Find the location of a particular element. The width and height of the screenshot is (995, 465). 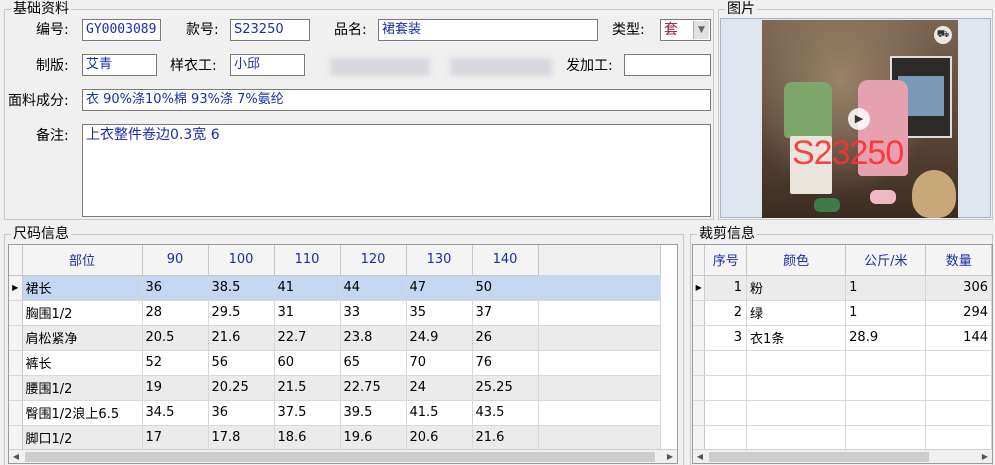

table-cell: 37 is located at coordinates (505, 313).